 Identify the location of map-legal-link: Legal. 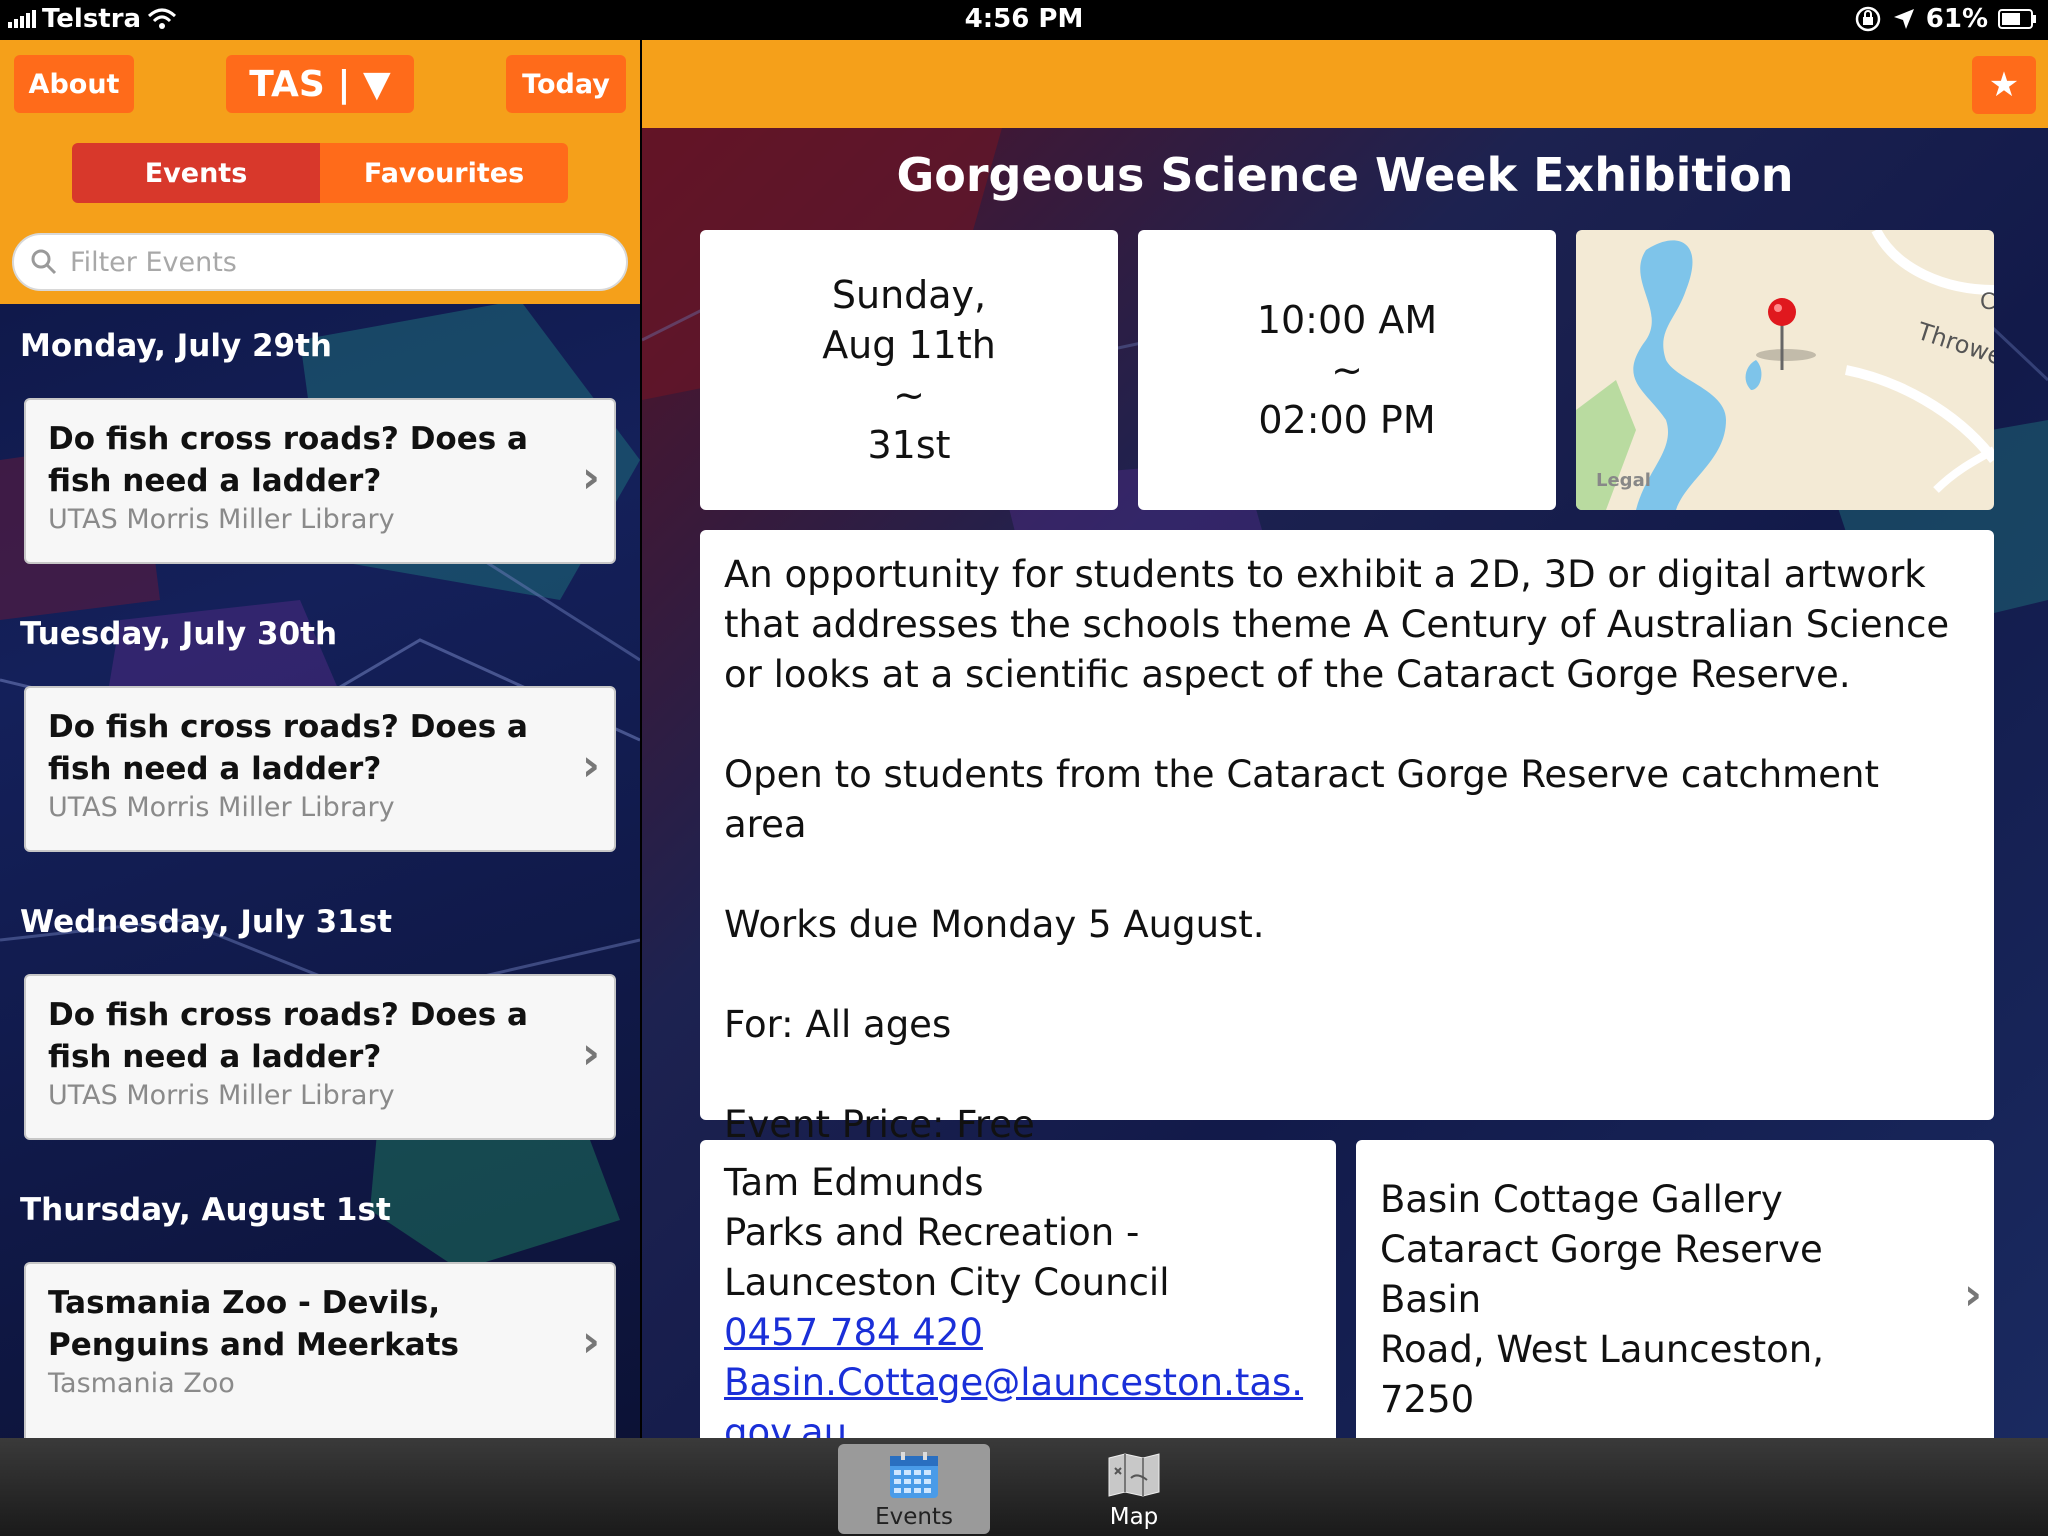
(1623, 480).